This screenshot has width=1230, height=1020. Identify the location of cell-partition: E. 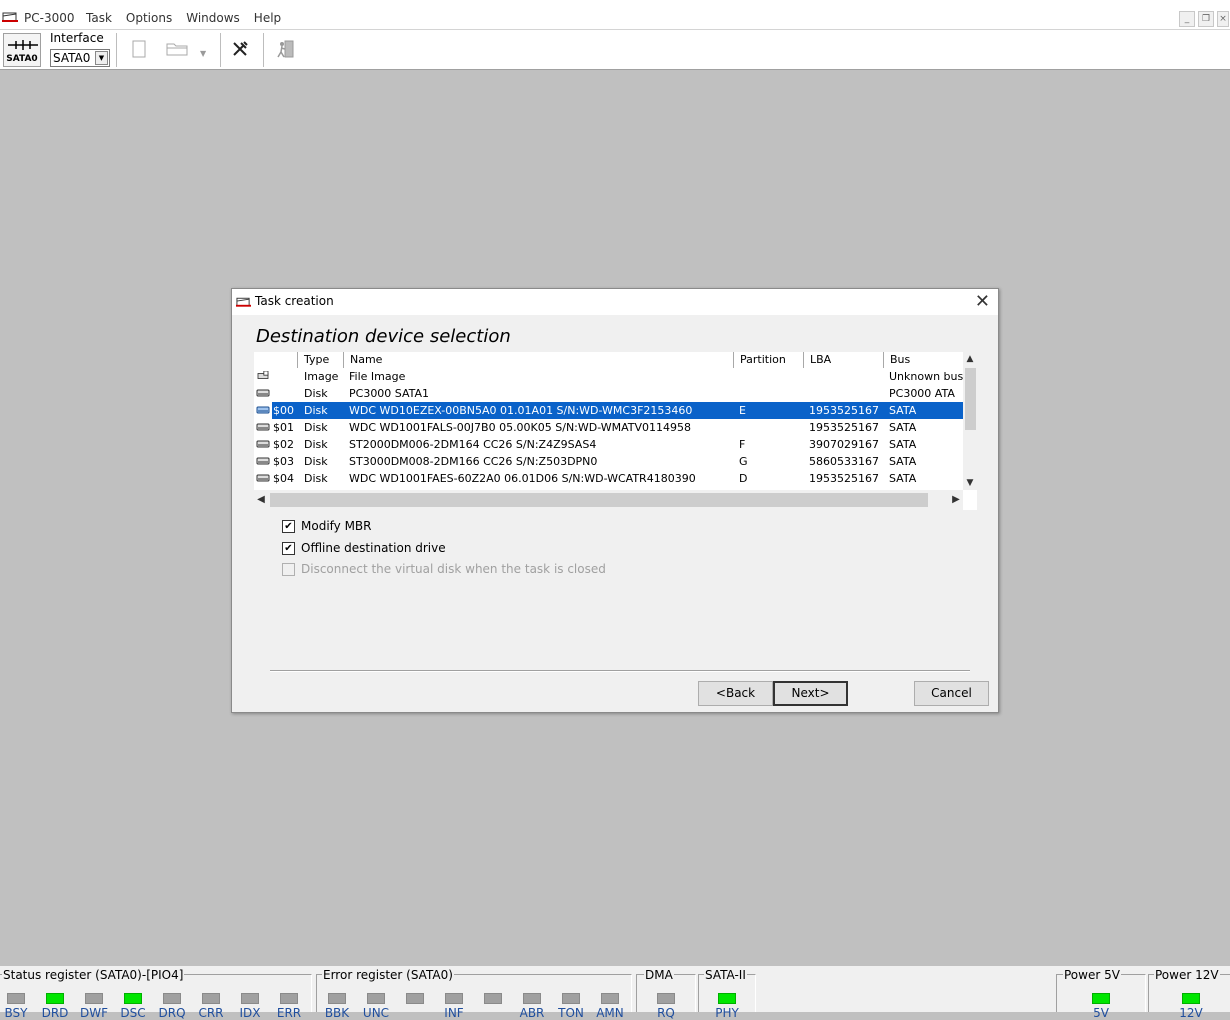
(742, 410).